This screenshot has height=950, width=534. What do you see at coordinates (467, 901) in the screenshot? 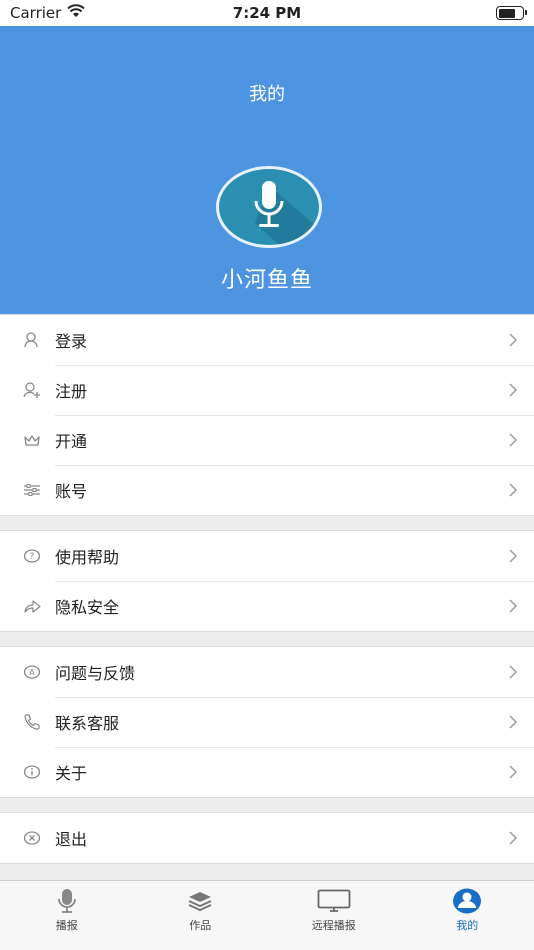
I see `profile-icon` at bounding box center [467, 901].